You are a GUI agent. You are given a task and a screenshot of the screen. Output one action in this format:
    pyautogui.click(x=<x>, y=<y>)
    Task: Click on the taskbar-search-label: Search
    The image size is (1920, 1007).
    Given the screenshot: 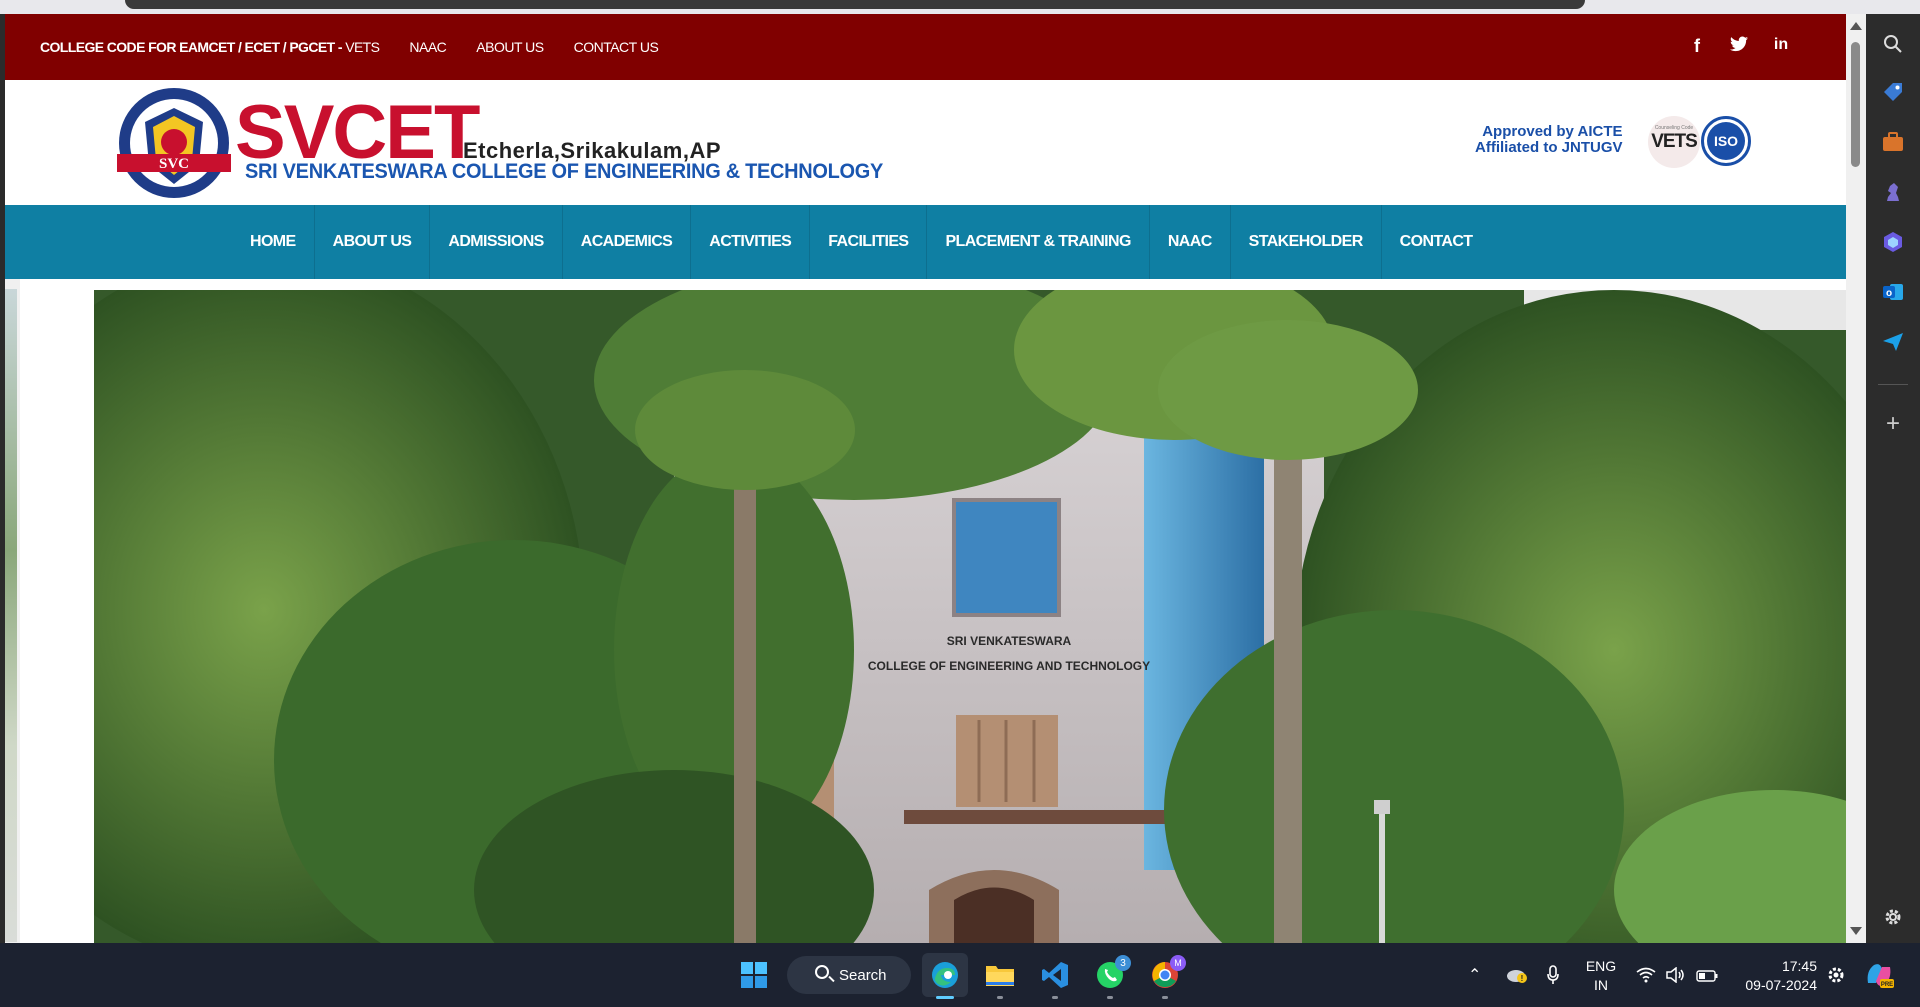 What is the action you would take?
    pyautogui.click(x=863, y=975)
    